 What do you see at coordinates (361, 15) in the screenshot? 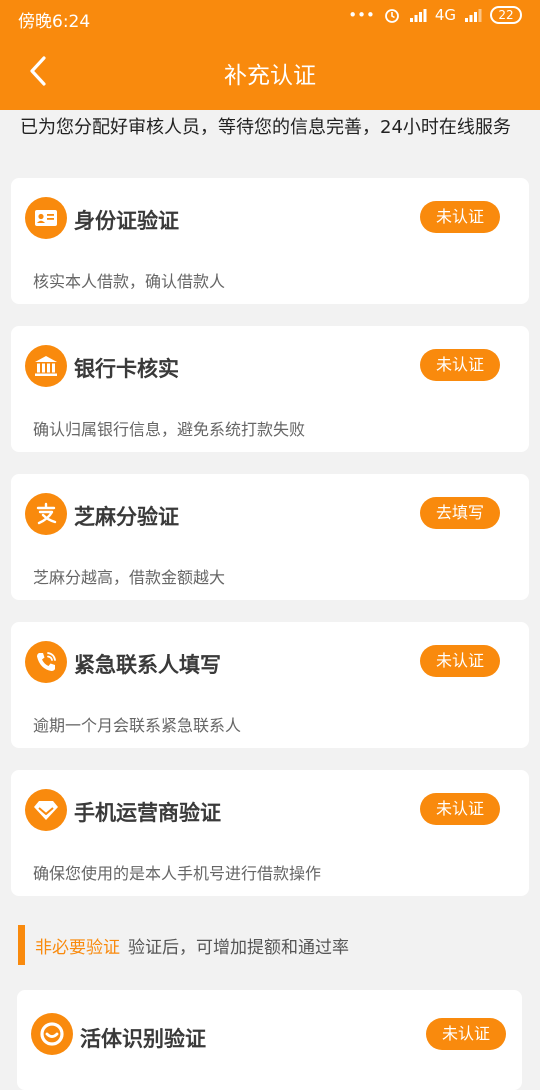
I see `more-dots-icon: •••` at bounding box center [361, 15].